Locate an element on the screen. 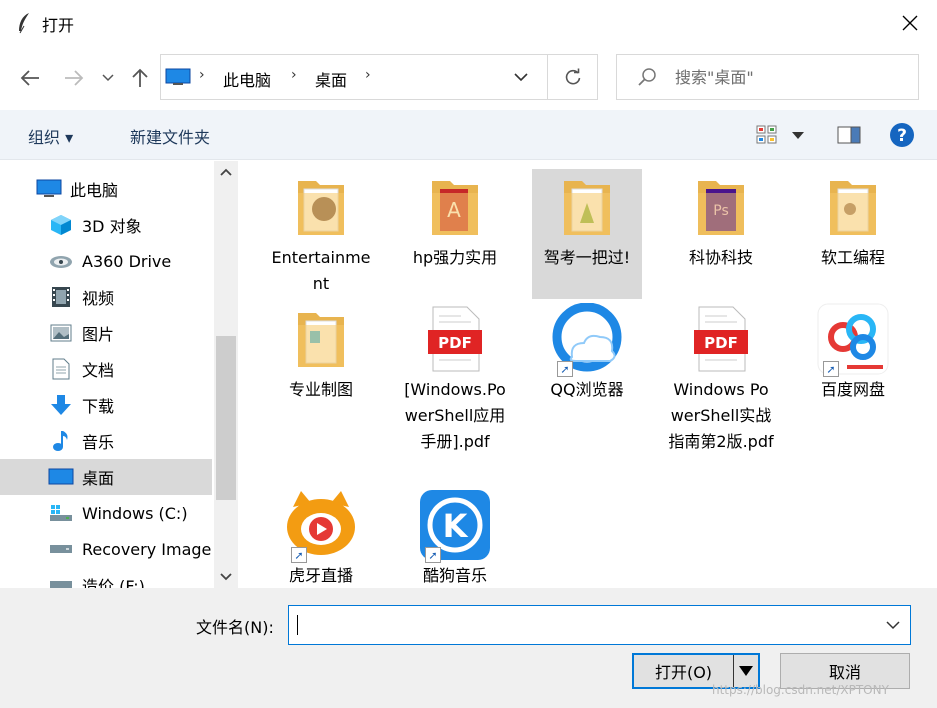 This screenshot has width=937, height=708. file-item: ➚ QQ浏览器 is located at coordinates (587, 352).